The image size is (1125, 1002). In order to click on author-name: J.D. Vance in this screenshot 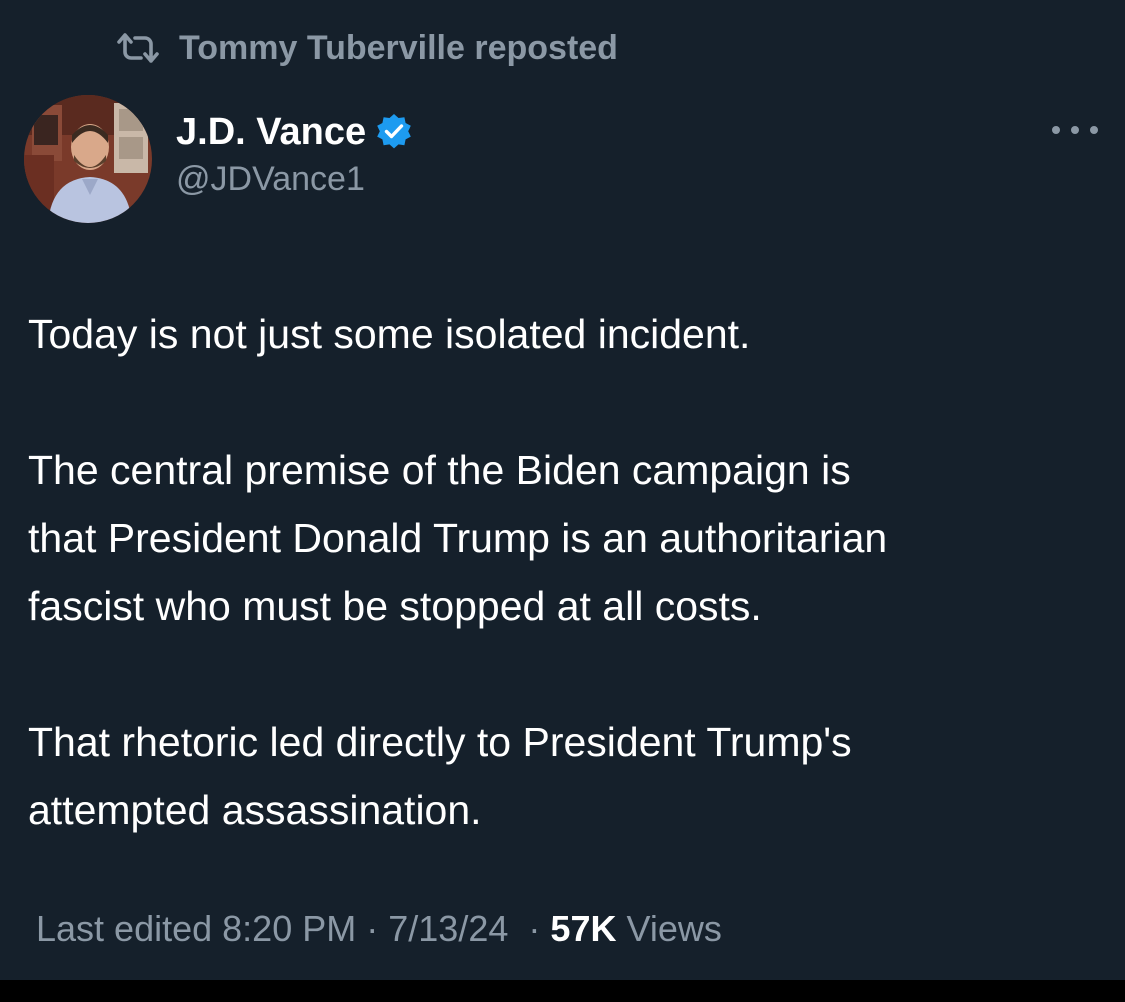, I will do `click(271, 132)`.